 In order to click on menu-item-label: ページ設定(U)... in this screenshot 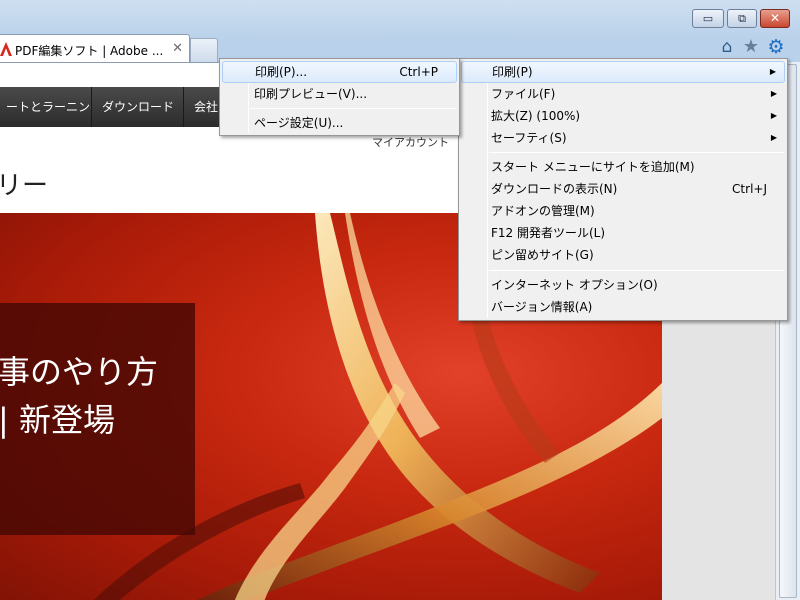, I will do `click(299, 123)`.